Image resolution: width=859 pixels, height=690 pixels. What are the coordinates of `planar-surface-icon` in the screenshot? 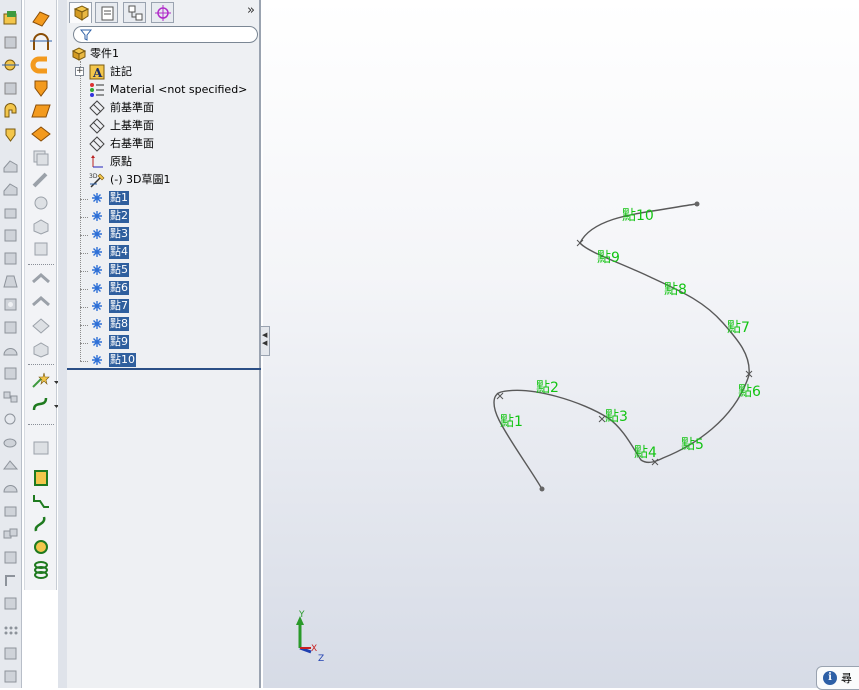 It's located at (41, 111).